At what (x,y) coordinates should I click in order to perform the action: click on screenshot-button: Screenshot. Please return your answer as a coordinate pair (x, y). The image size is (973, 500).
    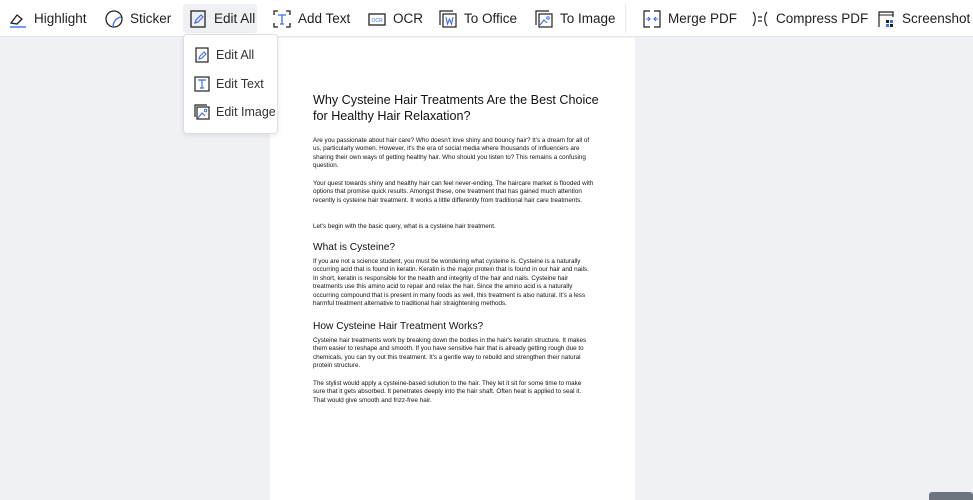
    Looking at the image, I should click on (922, 18).